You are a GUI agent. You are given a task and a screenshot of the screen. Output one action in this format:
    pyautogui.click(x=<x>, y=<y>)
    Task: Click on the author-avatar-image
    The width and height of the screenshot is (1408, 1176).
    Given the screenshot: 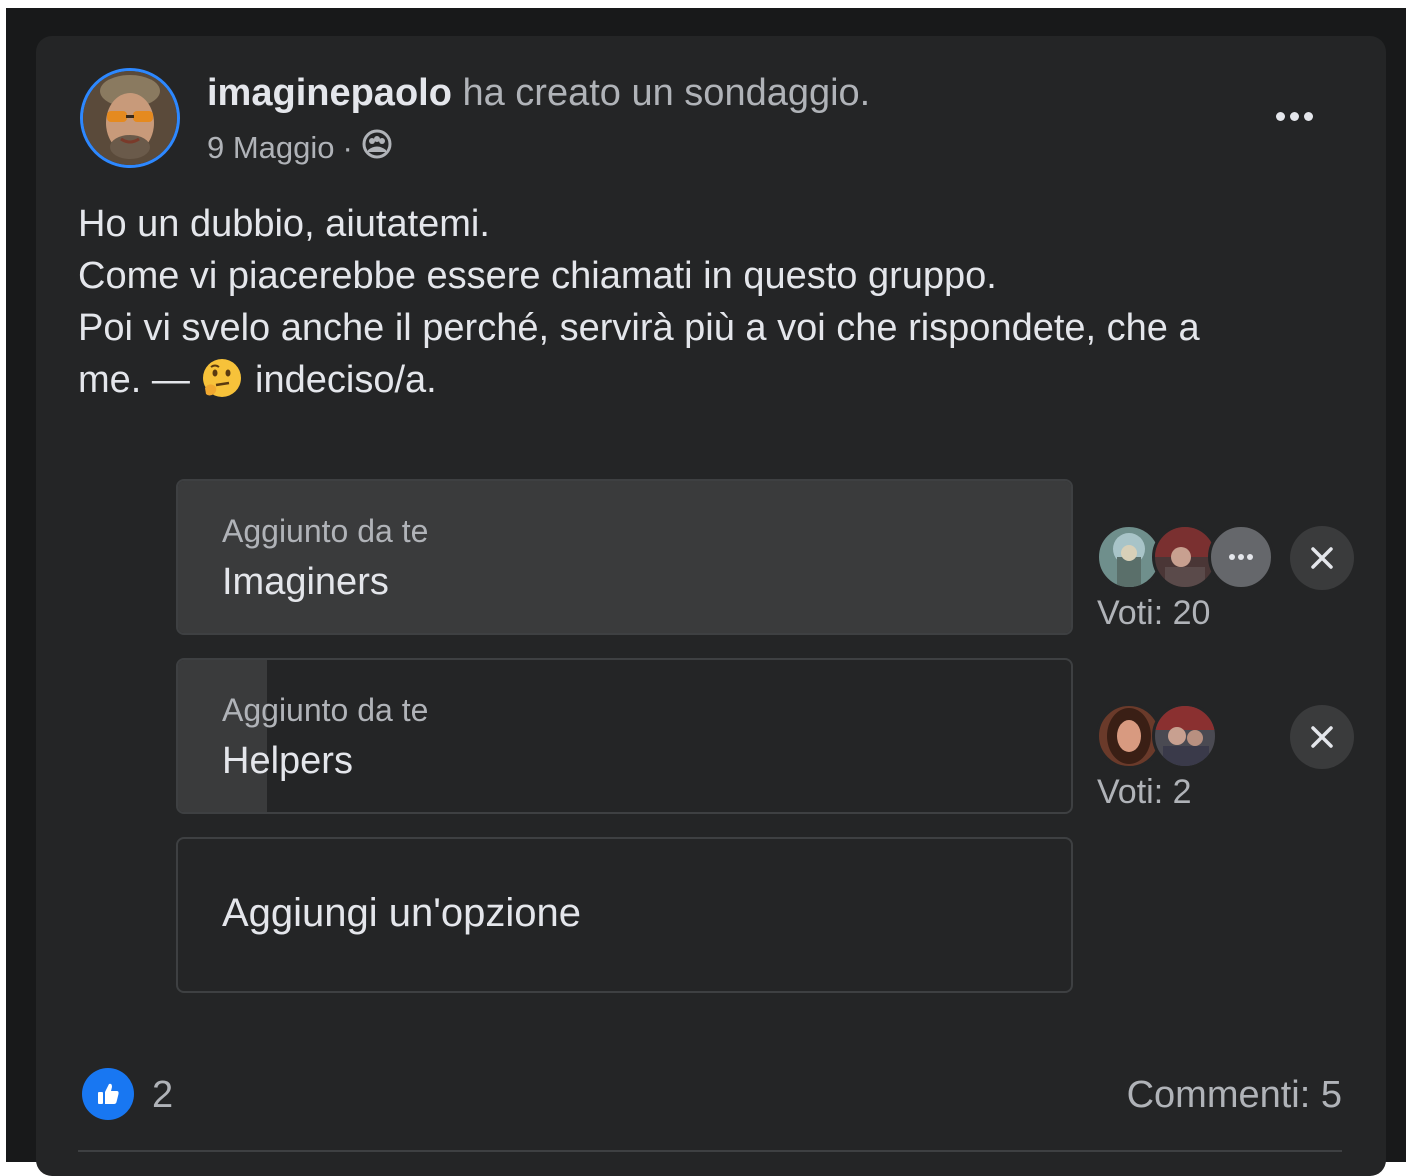 What is the action you would take?
    pyautogui.click(x=130, y=118)
    